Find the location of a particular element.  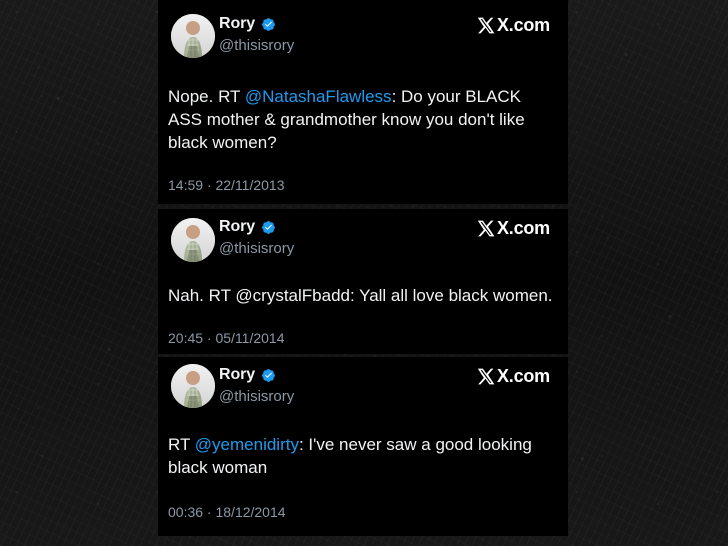

tweet-timestamp: 14:59 · 22/11/2013 is located at coordinates (226, 185).